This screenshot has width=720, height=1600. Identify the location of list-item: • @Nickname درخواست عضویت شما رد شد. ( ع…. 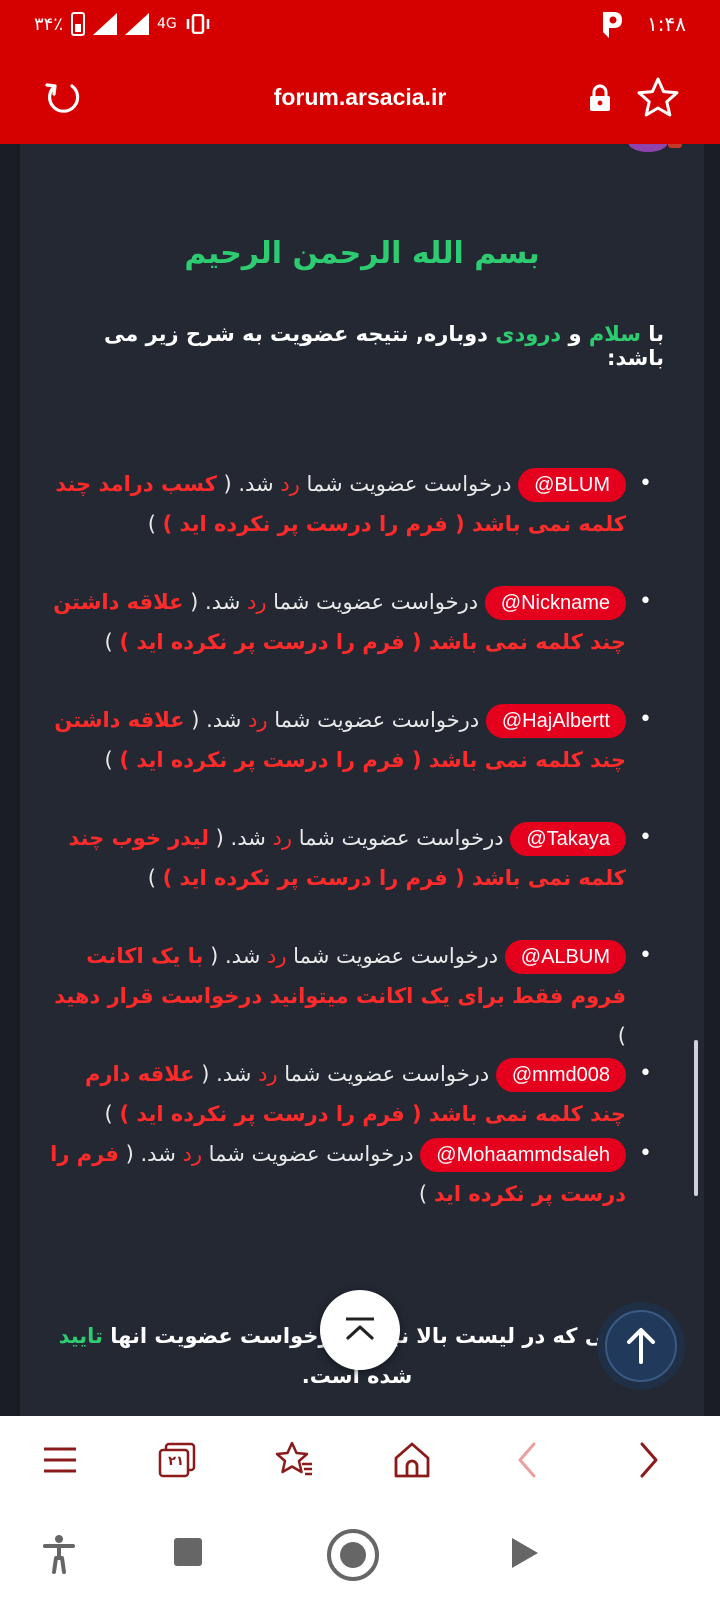
(351, 641).